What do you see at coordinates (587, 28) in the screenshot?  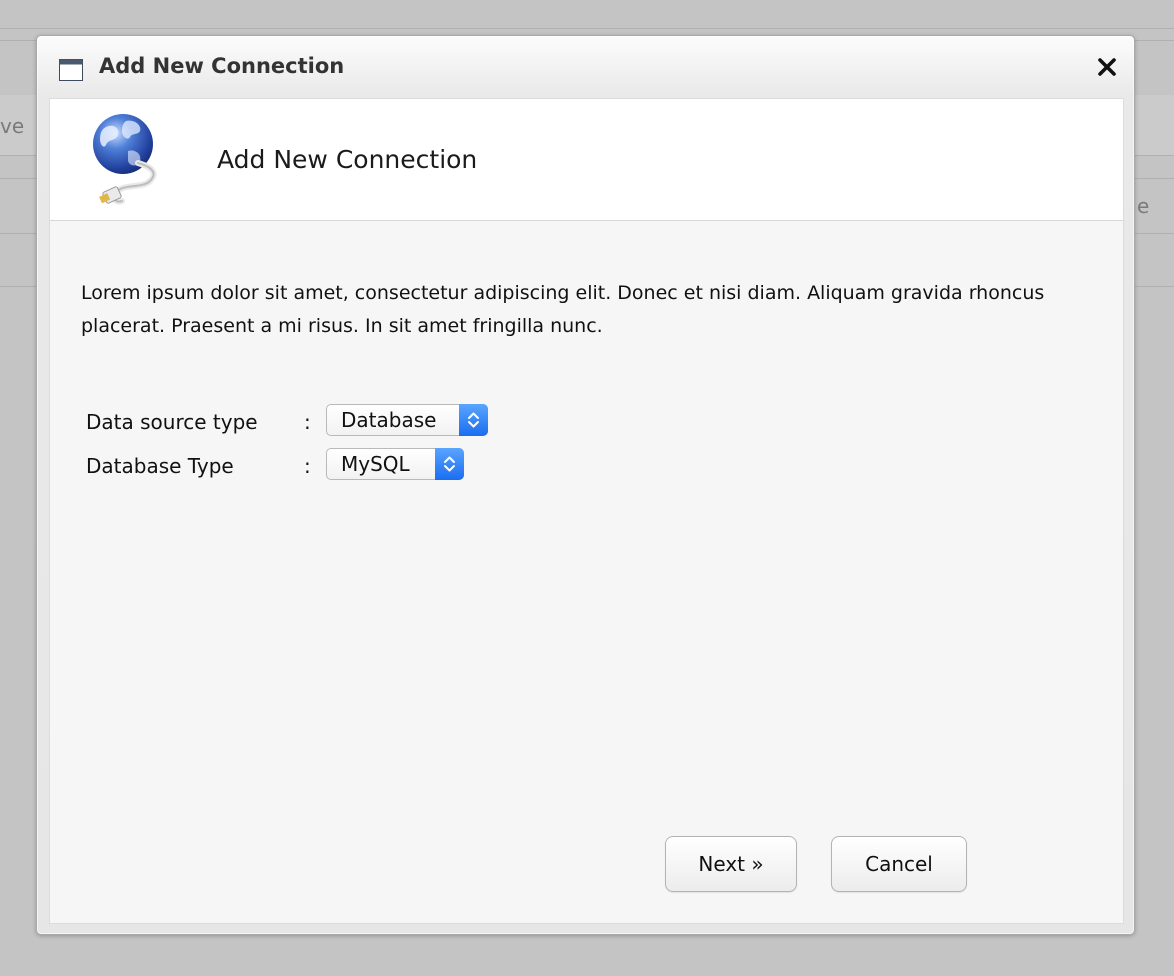 I see `bg-divider` at bounding box center [587, 28].